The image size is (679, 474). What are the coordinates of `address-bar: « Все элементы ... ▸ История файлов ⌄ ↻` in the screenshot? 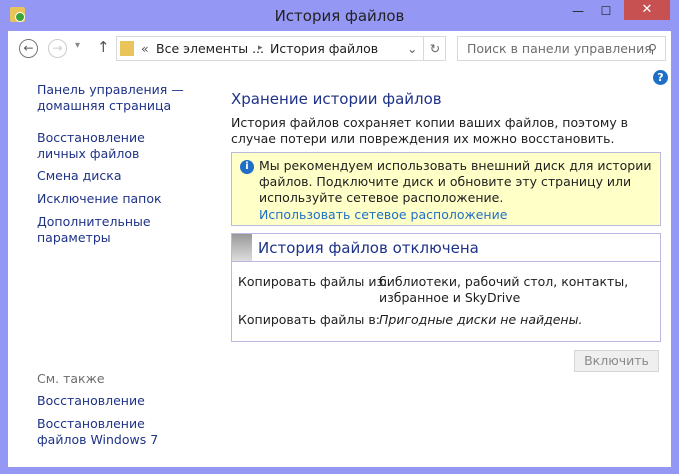 It's located at (281, 48).